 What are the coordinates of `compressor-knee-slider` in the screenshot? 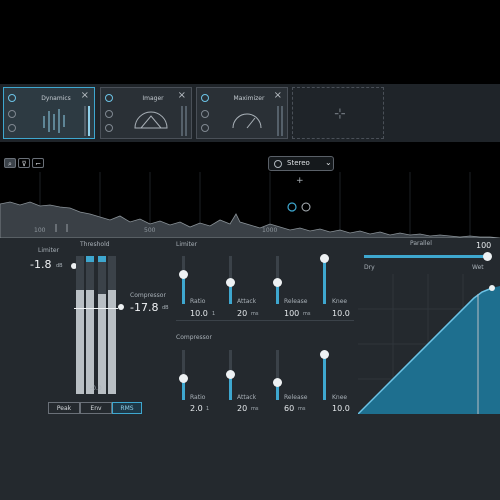 It's located at (324, 375).